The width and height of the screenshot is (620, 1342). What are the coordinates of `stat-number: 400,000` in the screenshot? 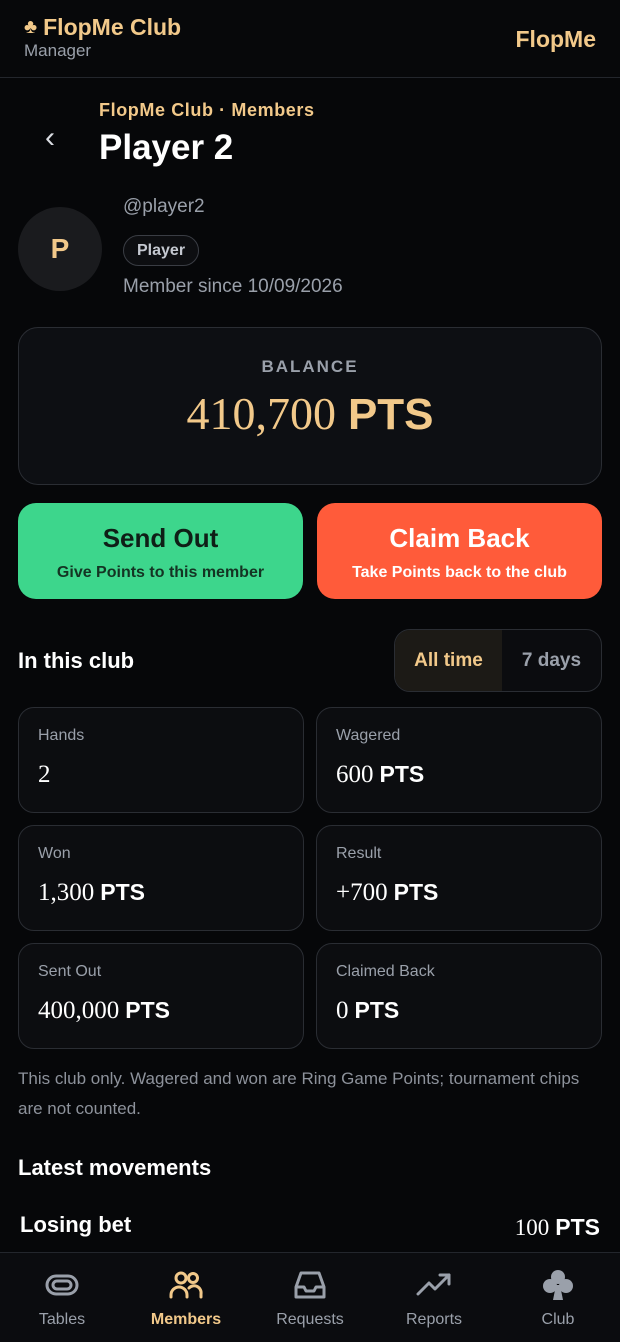 It's located at (79, 1010).